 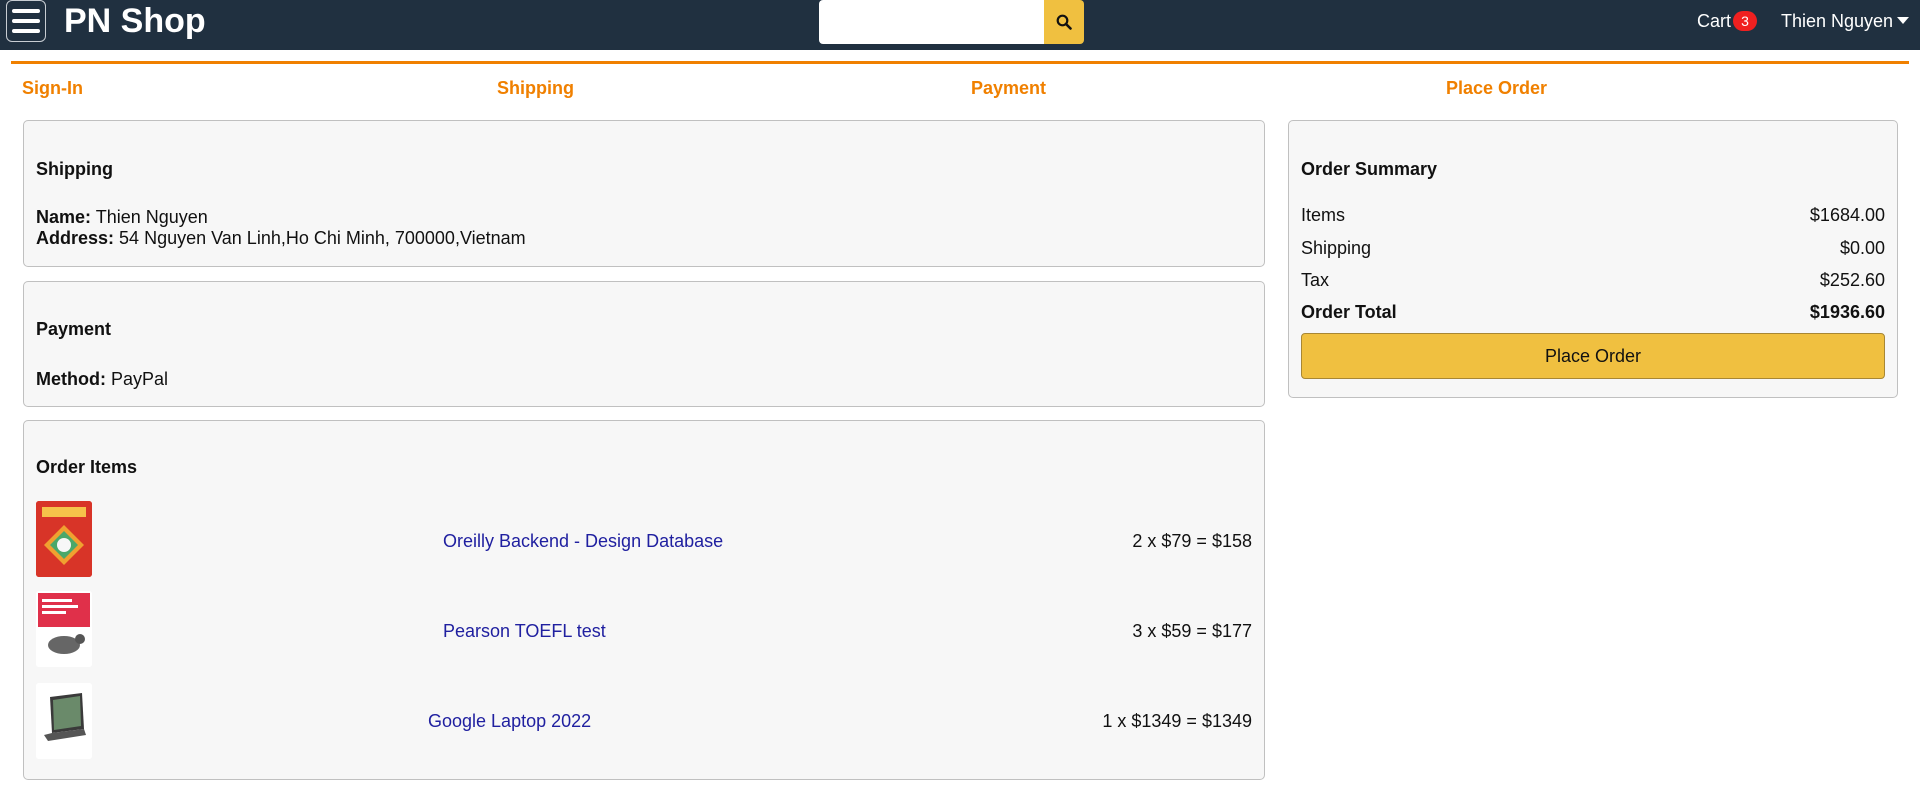 I want to click on payment-method-label: Method:, so click(x=71, y=379).